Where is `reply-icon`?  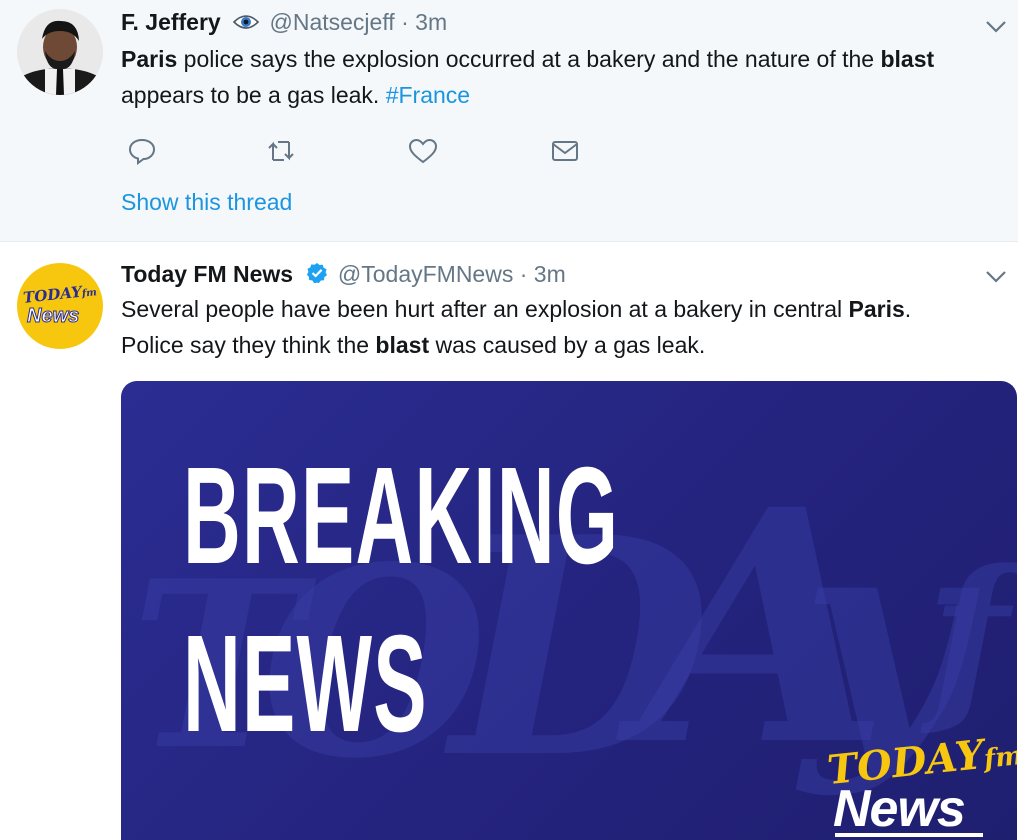
reply-icon is located at coordinates (142, 151).